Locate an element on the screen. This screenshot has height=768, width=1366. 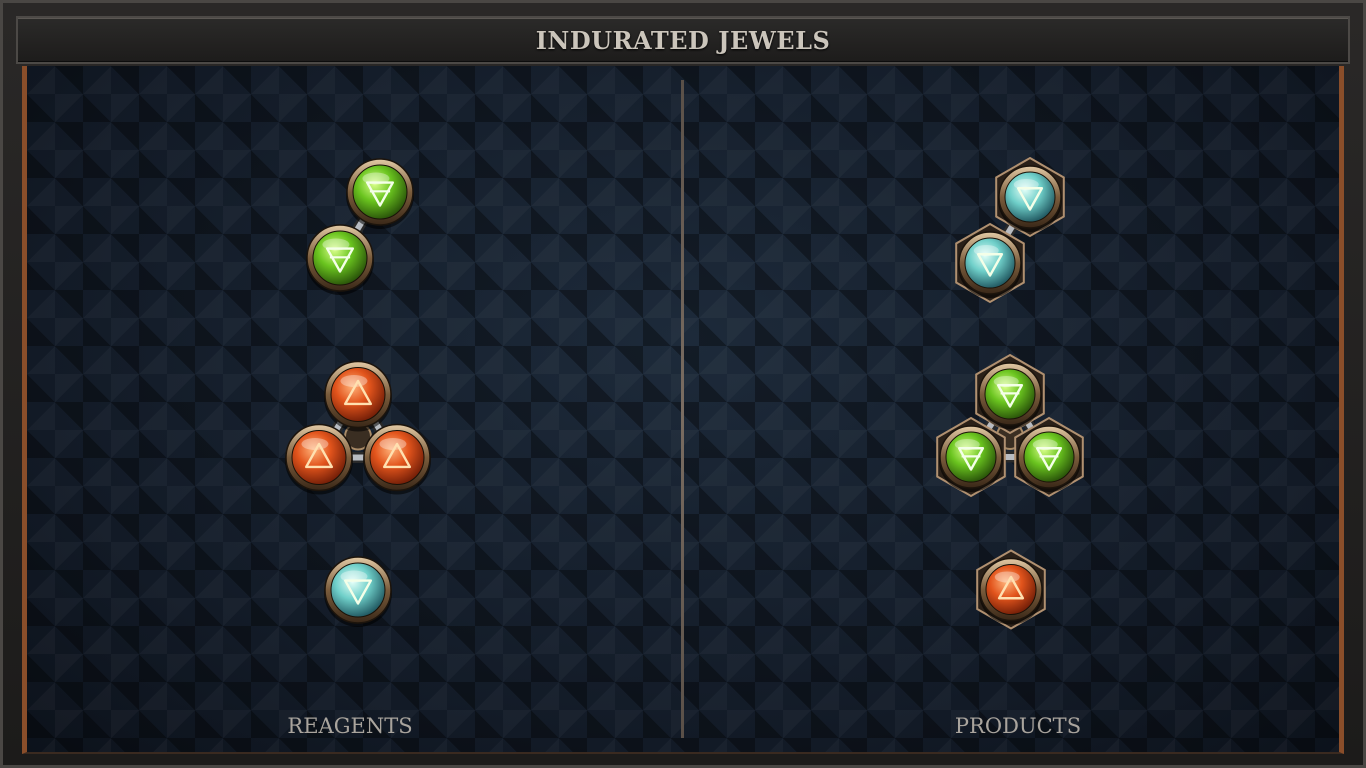
title-bar: INDURATED JEWELS is located at coordinates (683, 40).